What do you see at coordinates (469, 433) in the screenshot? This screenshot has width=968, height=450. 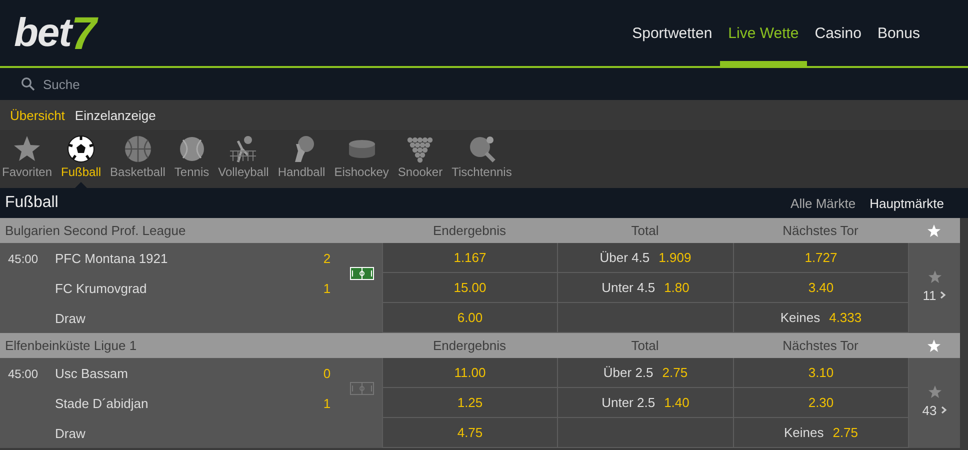 I see `odds-button: 4.75` at bounding box center [469, 433].